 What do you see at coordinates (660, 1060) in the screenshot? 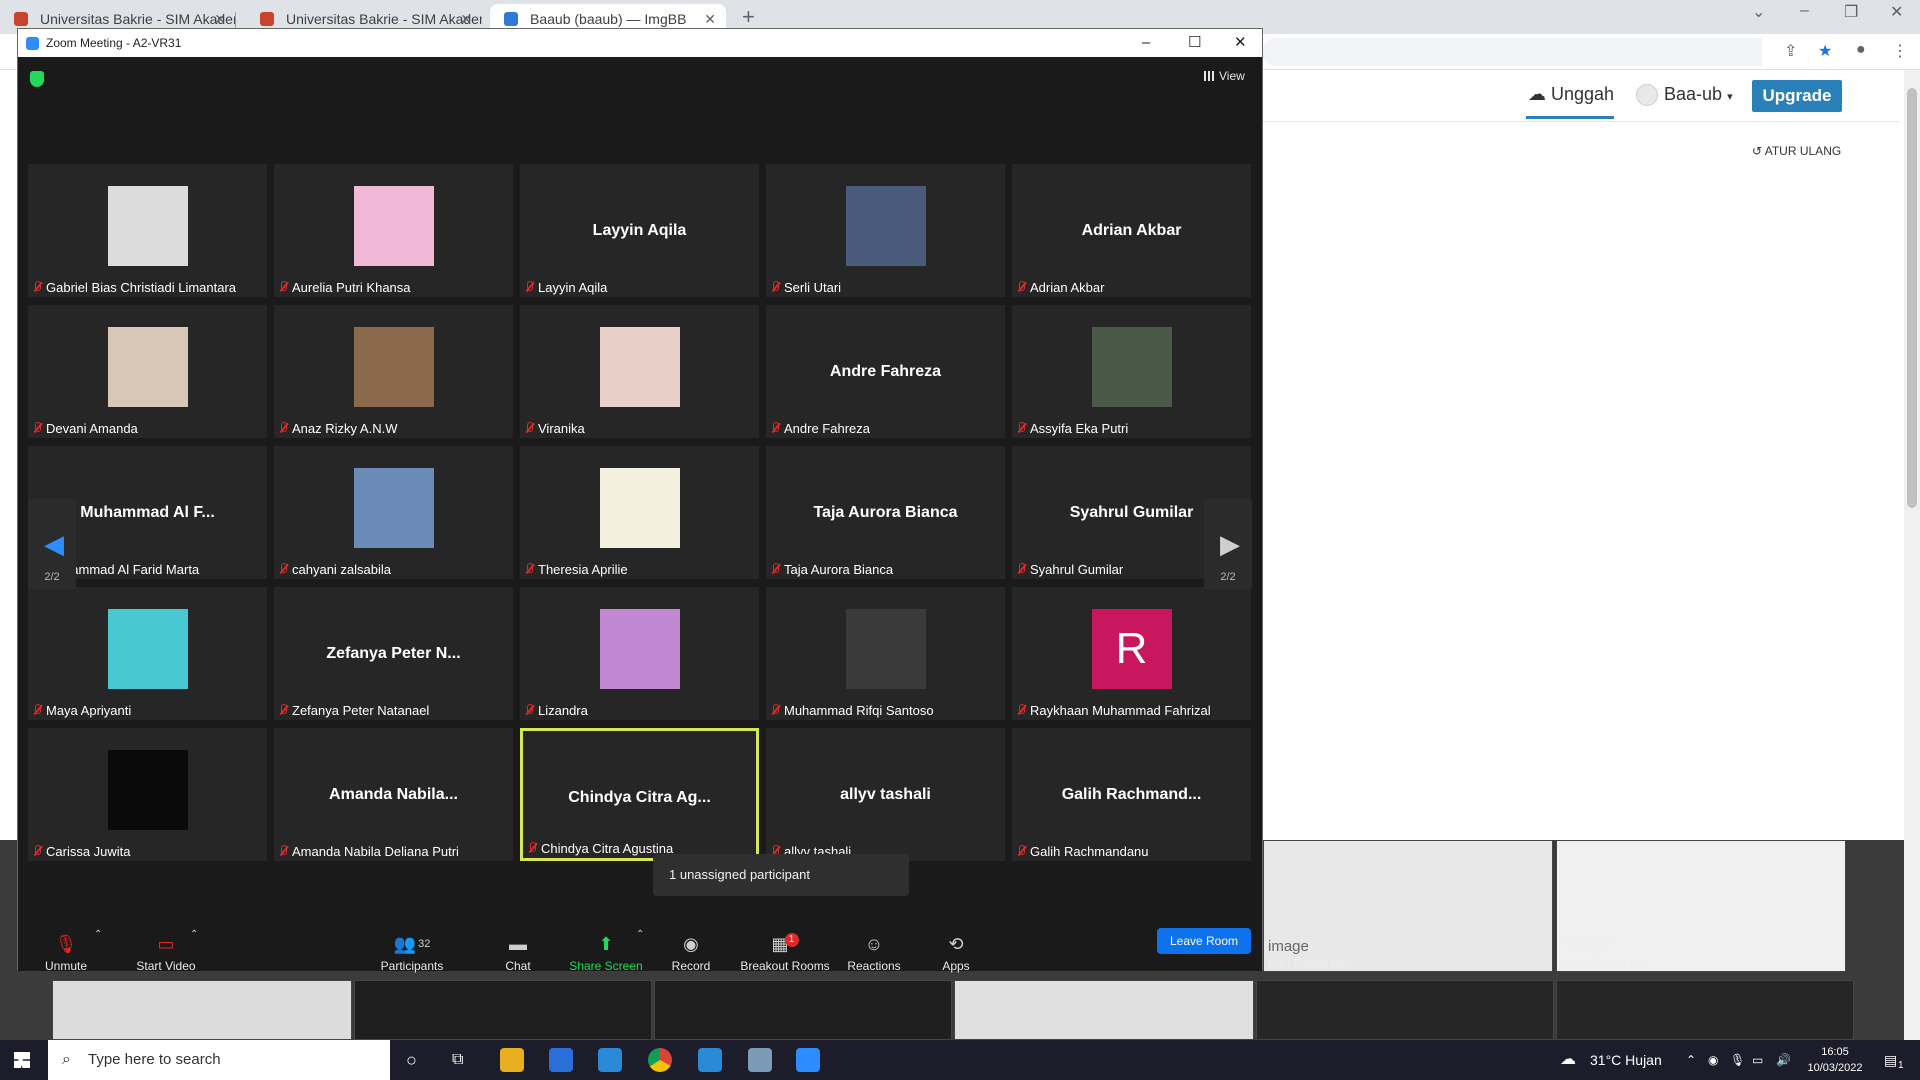
I see `chrome-icon` at bounding box center [660, 1060].